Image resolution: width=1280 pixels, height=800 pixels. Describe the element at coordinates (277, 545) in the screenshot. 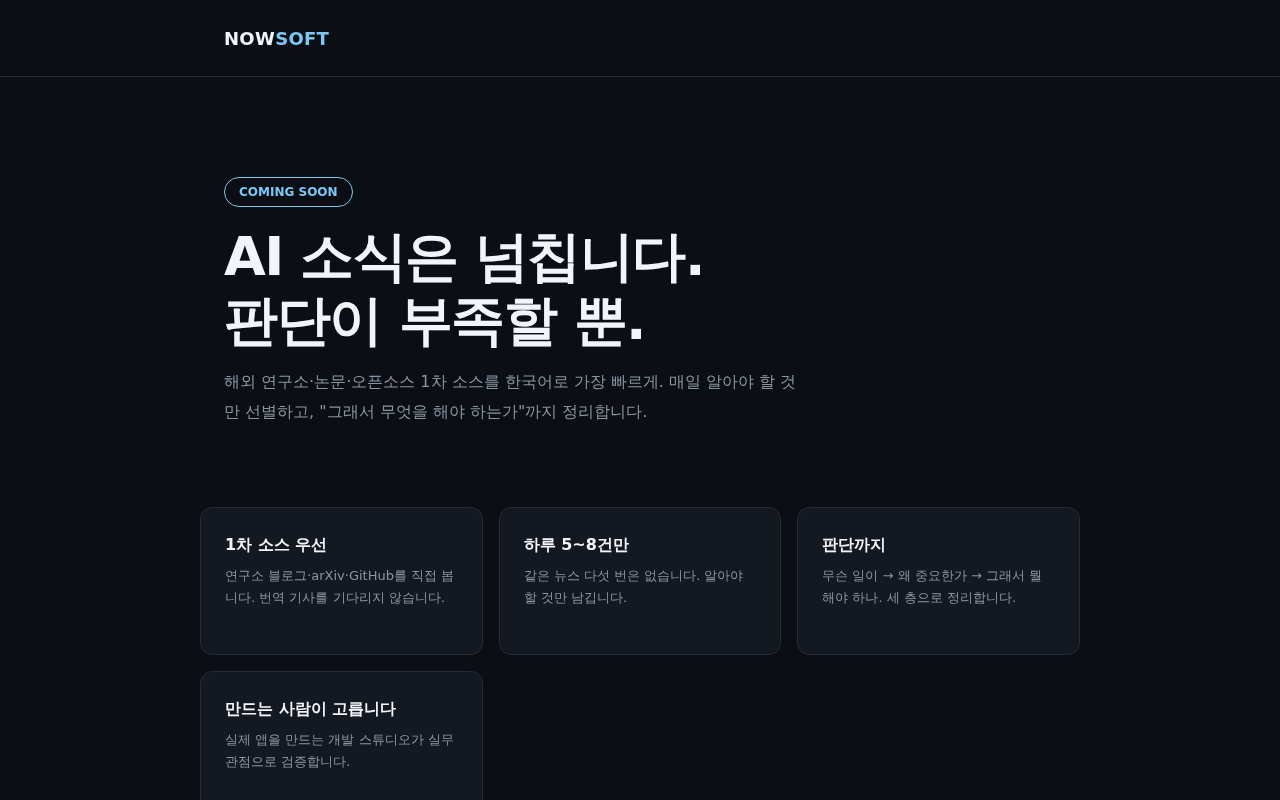

I see `feature-title: 1차 소스 우선` at that location.